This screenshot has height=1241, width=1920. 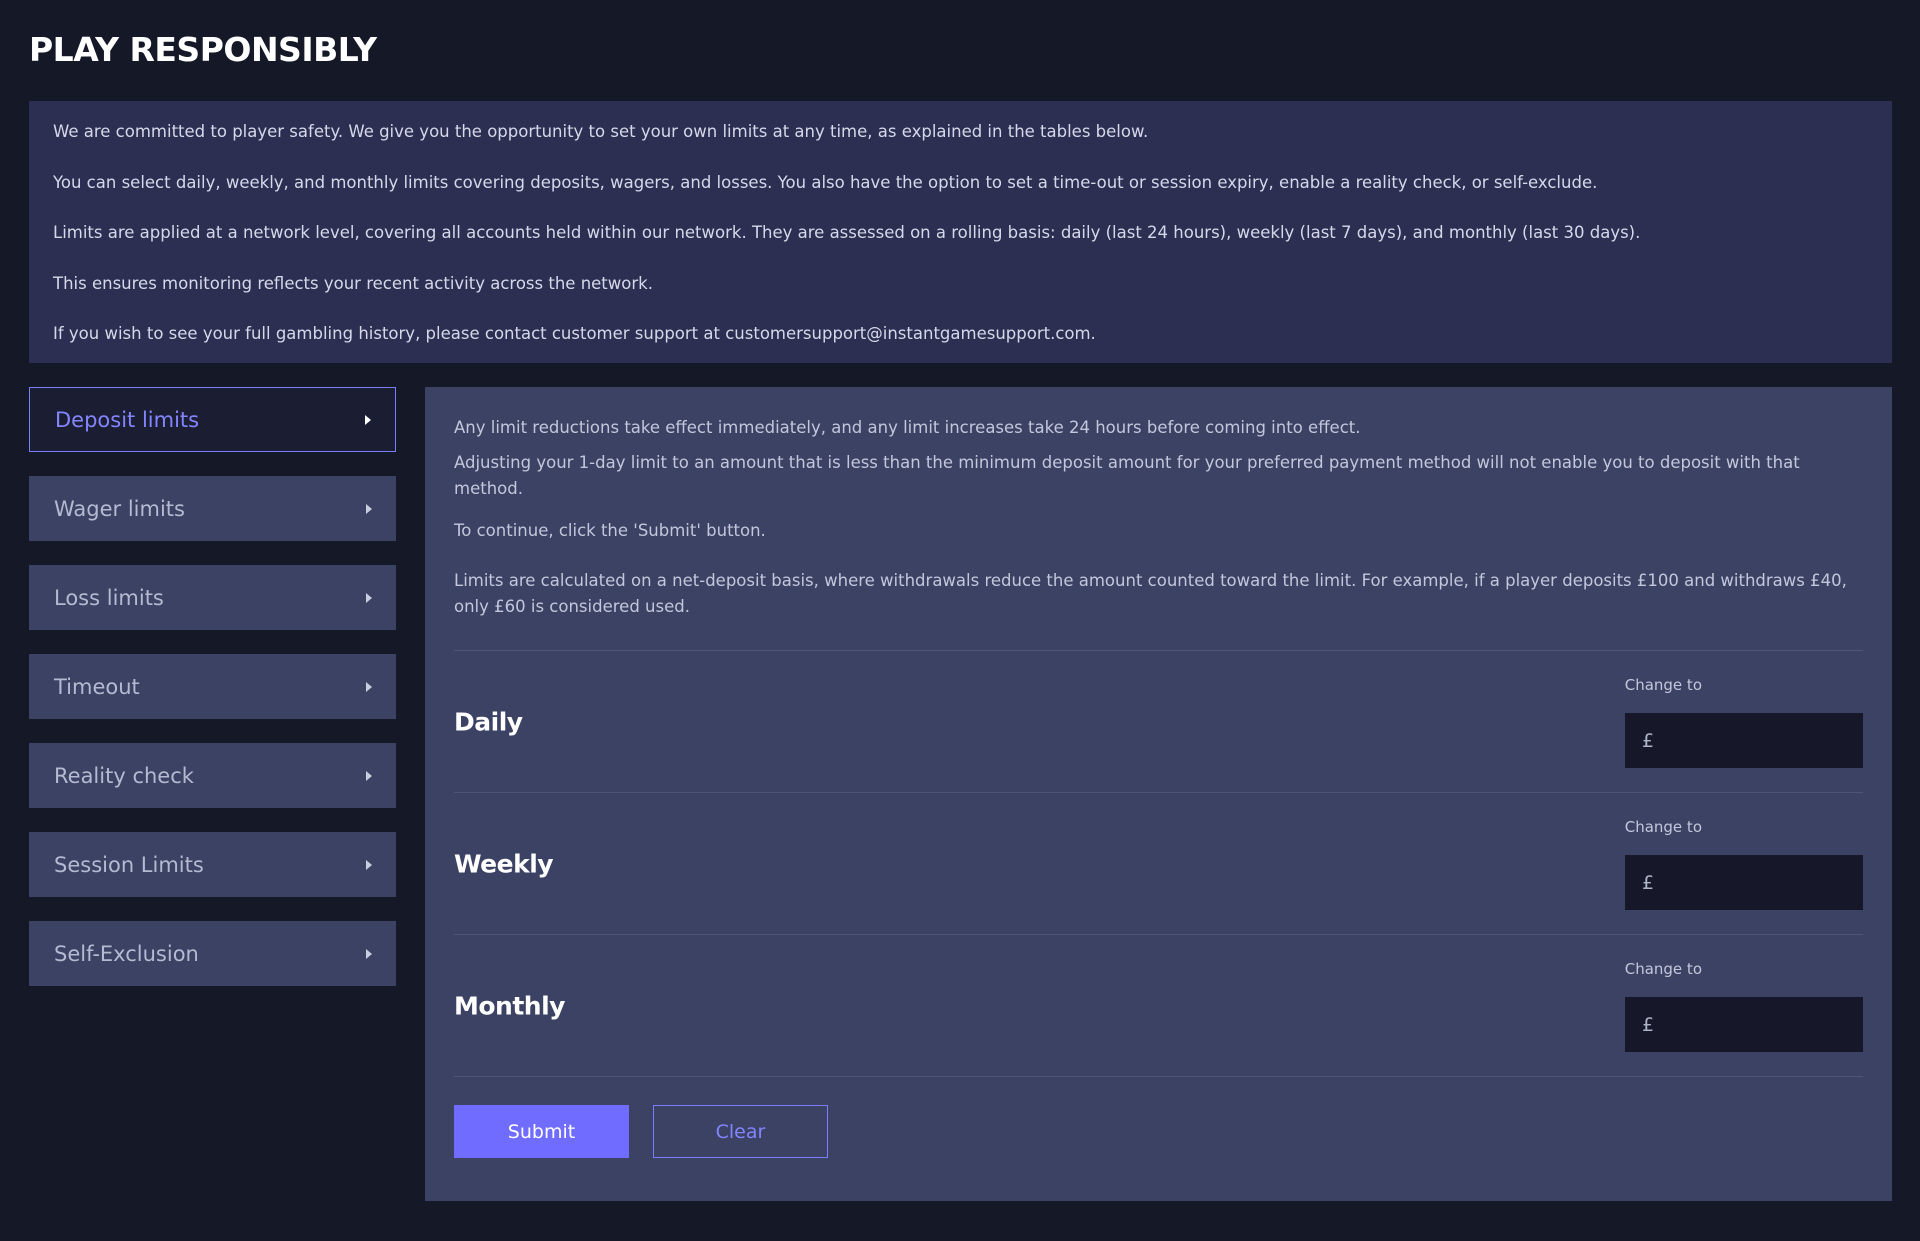 What do you see at coordinates (1773, 740) in the screenshot?
I see `daily-limit-input` at bounding box center [1773, 740].